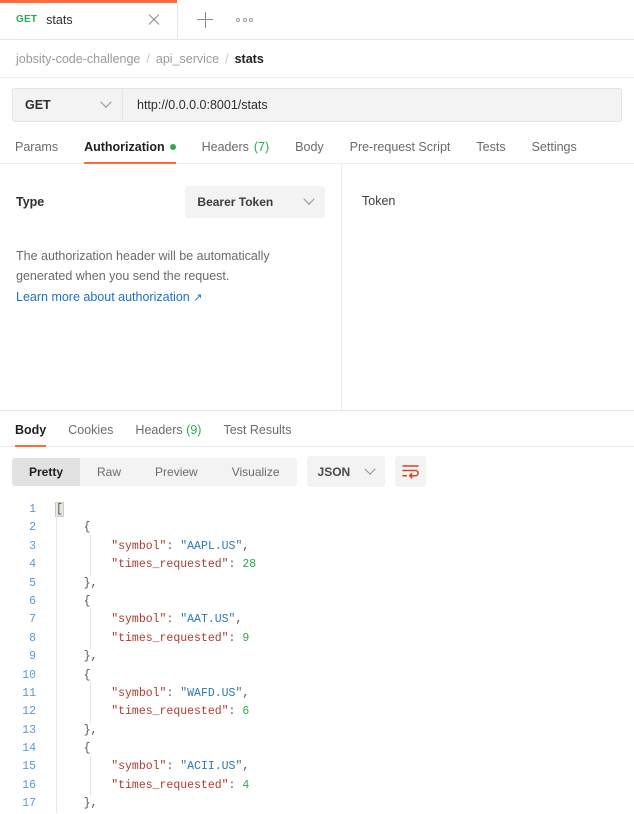  I want to click on response-tab-test-results: Test Results, so click(257, 434).